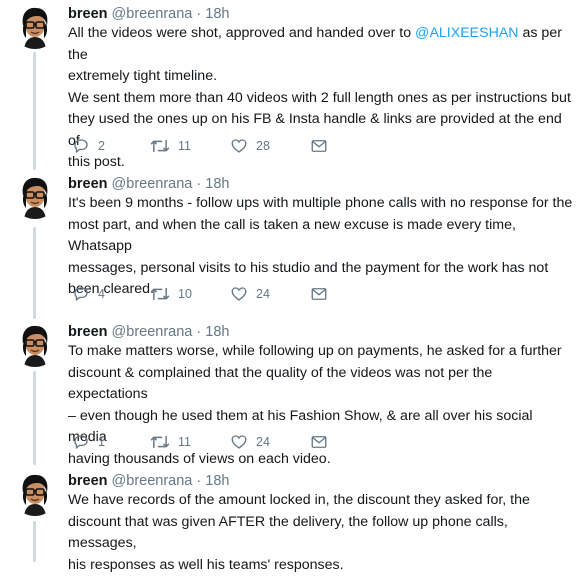  I want to click on mention-link: @ALIXEESHAN, so click(467, 33).